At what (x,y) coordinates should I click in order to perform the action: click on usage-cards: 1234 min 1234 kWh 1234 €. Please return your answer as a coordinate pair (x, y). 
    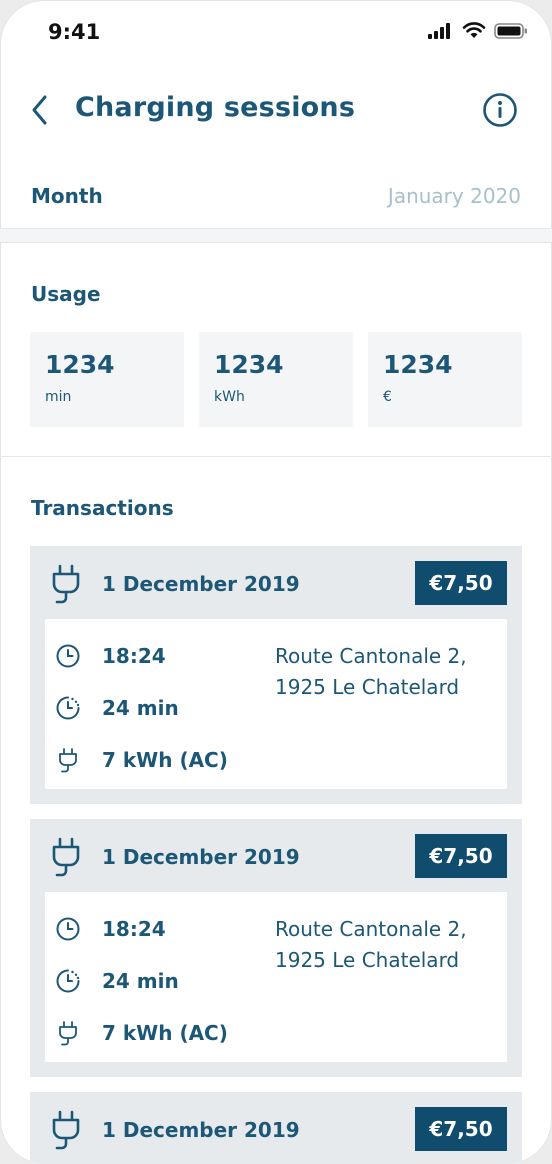
    Looking at the image, I should click on (276, 379).